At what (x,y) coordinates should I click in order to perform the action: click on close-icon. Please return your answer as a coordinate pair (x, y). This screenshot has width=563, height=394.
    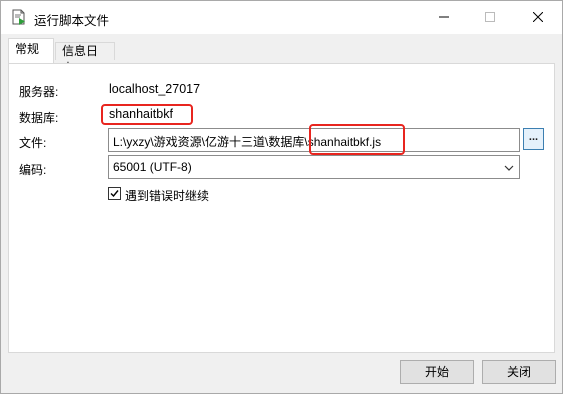
    Looking at the image, I should click on (538, 17).